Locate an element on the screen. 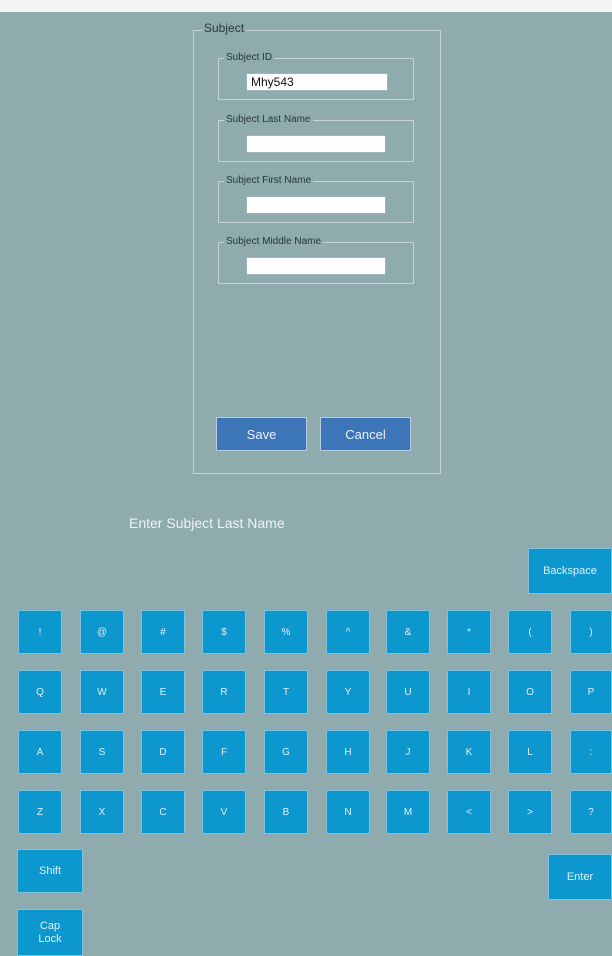 This screenshot has width=612, height=956. key-row4-8: > is located at coordinates (530, 812).